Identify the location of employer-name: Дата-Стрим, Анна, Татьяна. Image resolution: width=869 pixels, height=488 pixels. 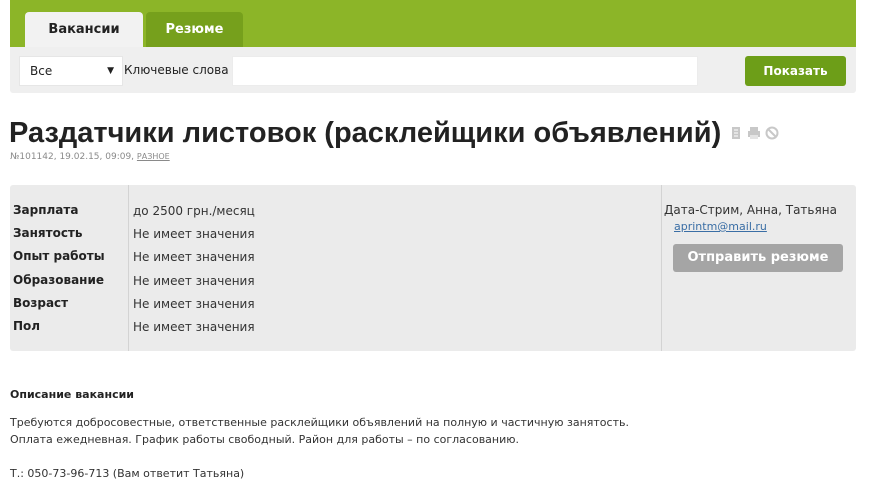
(750, 210).